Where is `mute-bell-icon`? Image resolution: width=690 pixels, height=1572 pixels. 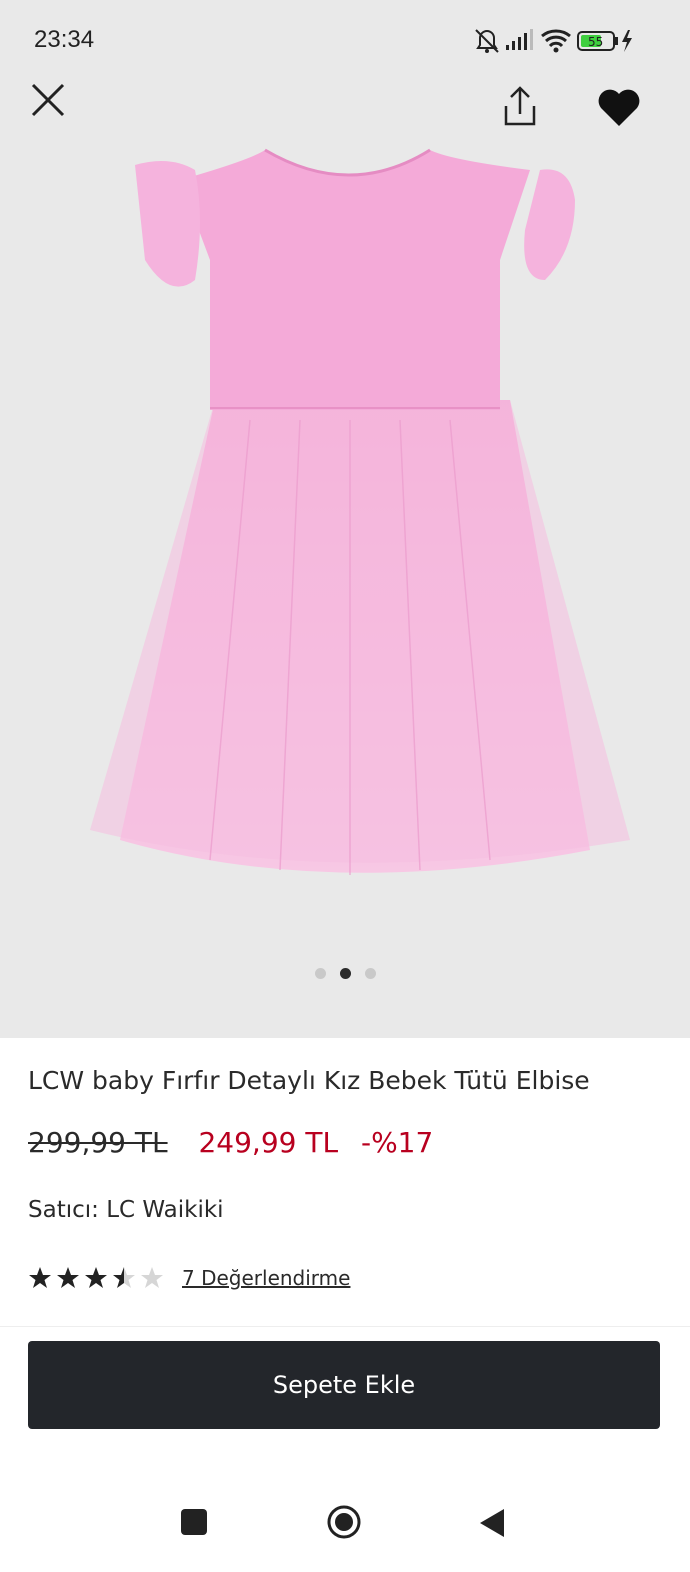 mute-bell-icon is located at coordinates (487, 41).